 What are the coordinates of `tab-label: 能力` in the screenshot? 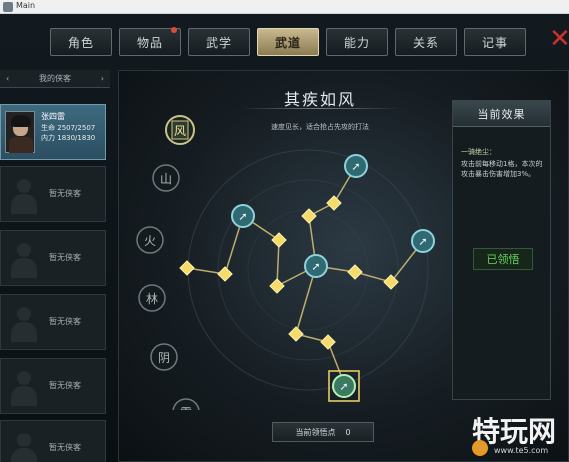 It's located at (356, 42).